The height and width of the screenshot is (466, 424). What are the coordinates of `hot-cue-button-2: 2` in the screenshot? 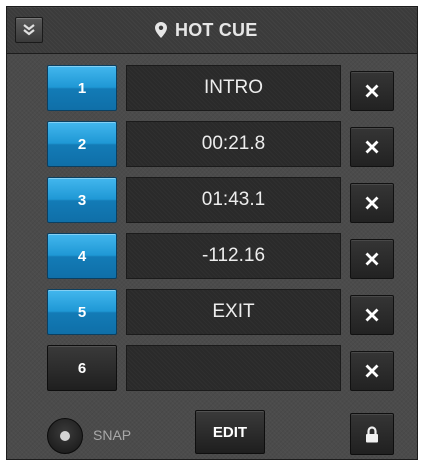 It's located at (82, 144).